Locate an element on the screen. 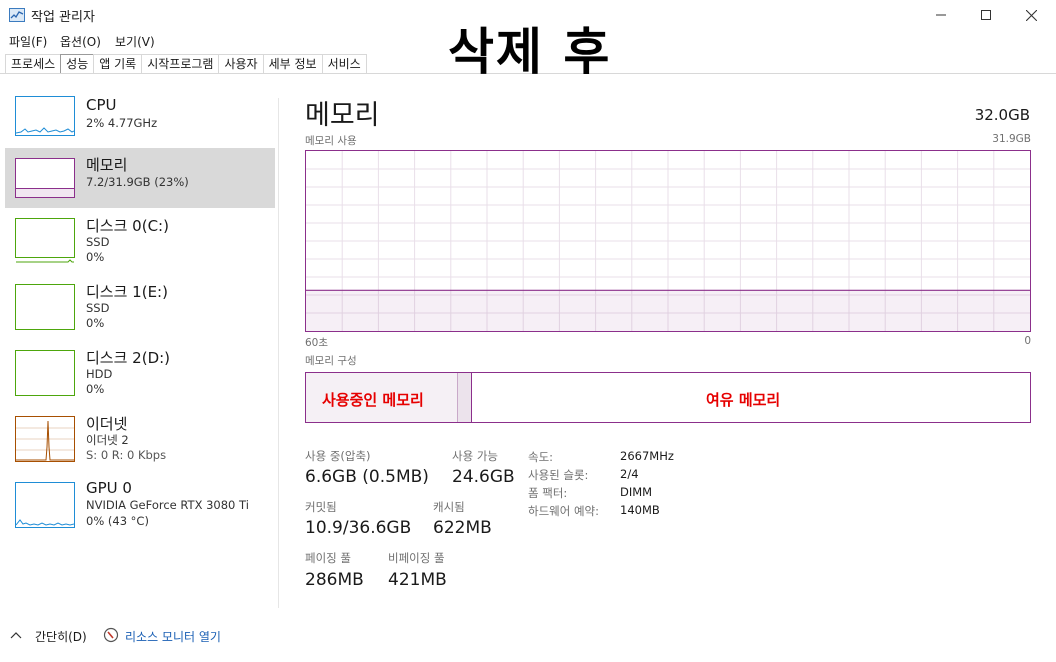  cached-stat-label: 캐시됨 is located at coordinates (449, 507).